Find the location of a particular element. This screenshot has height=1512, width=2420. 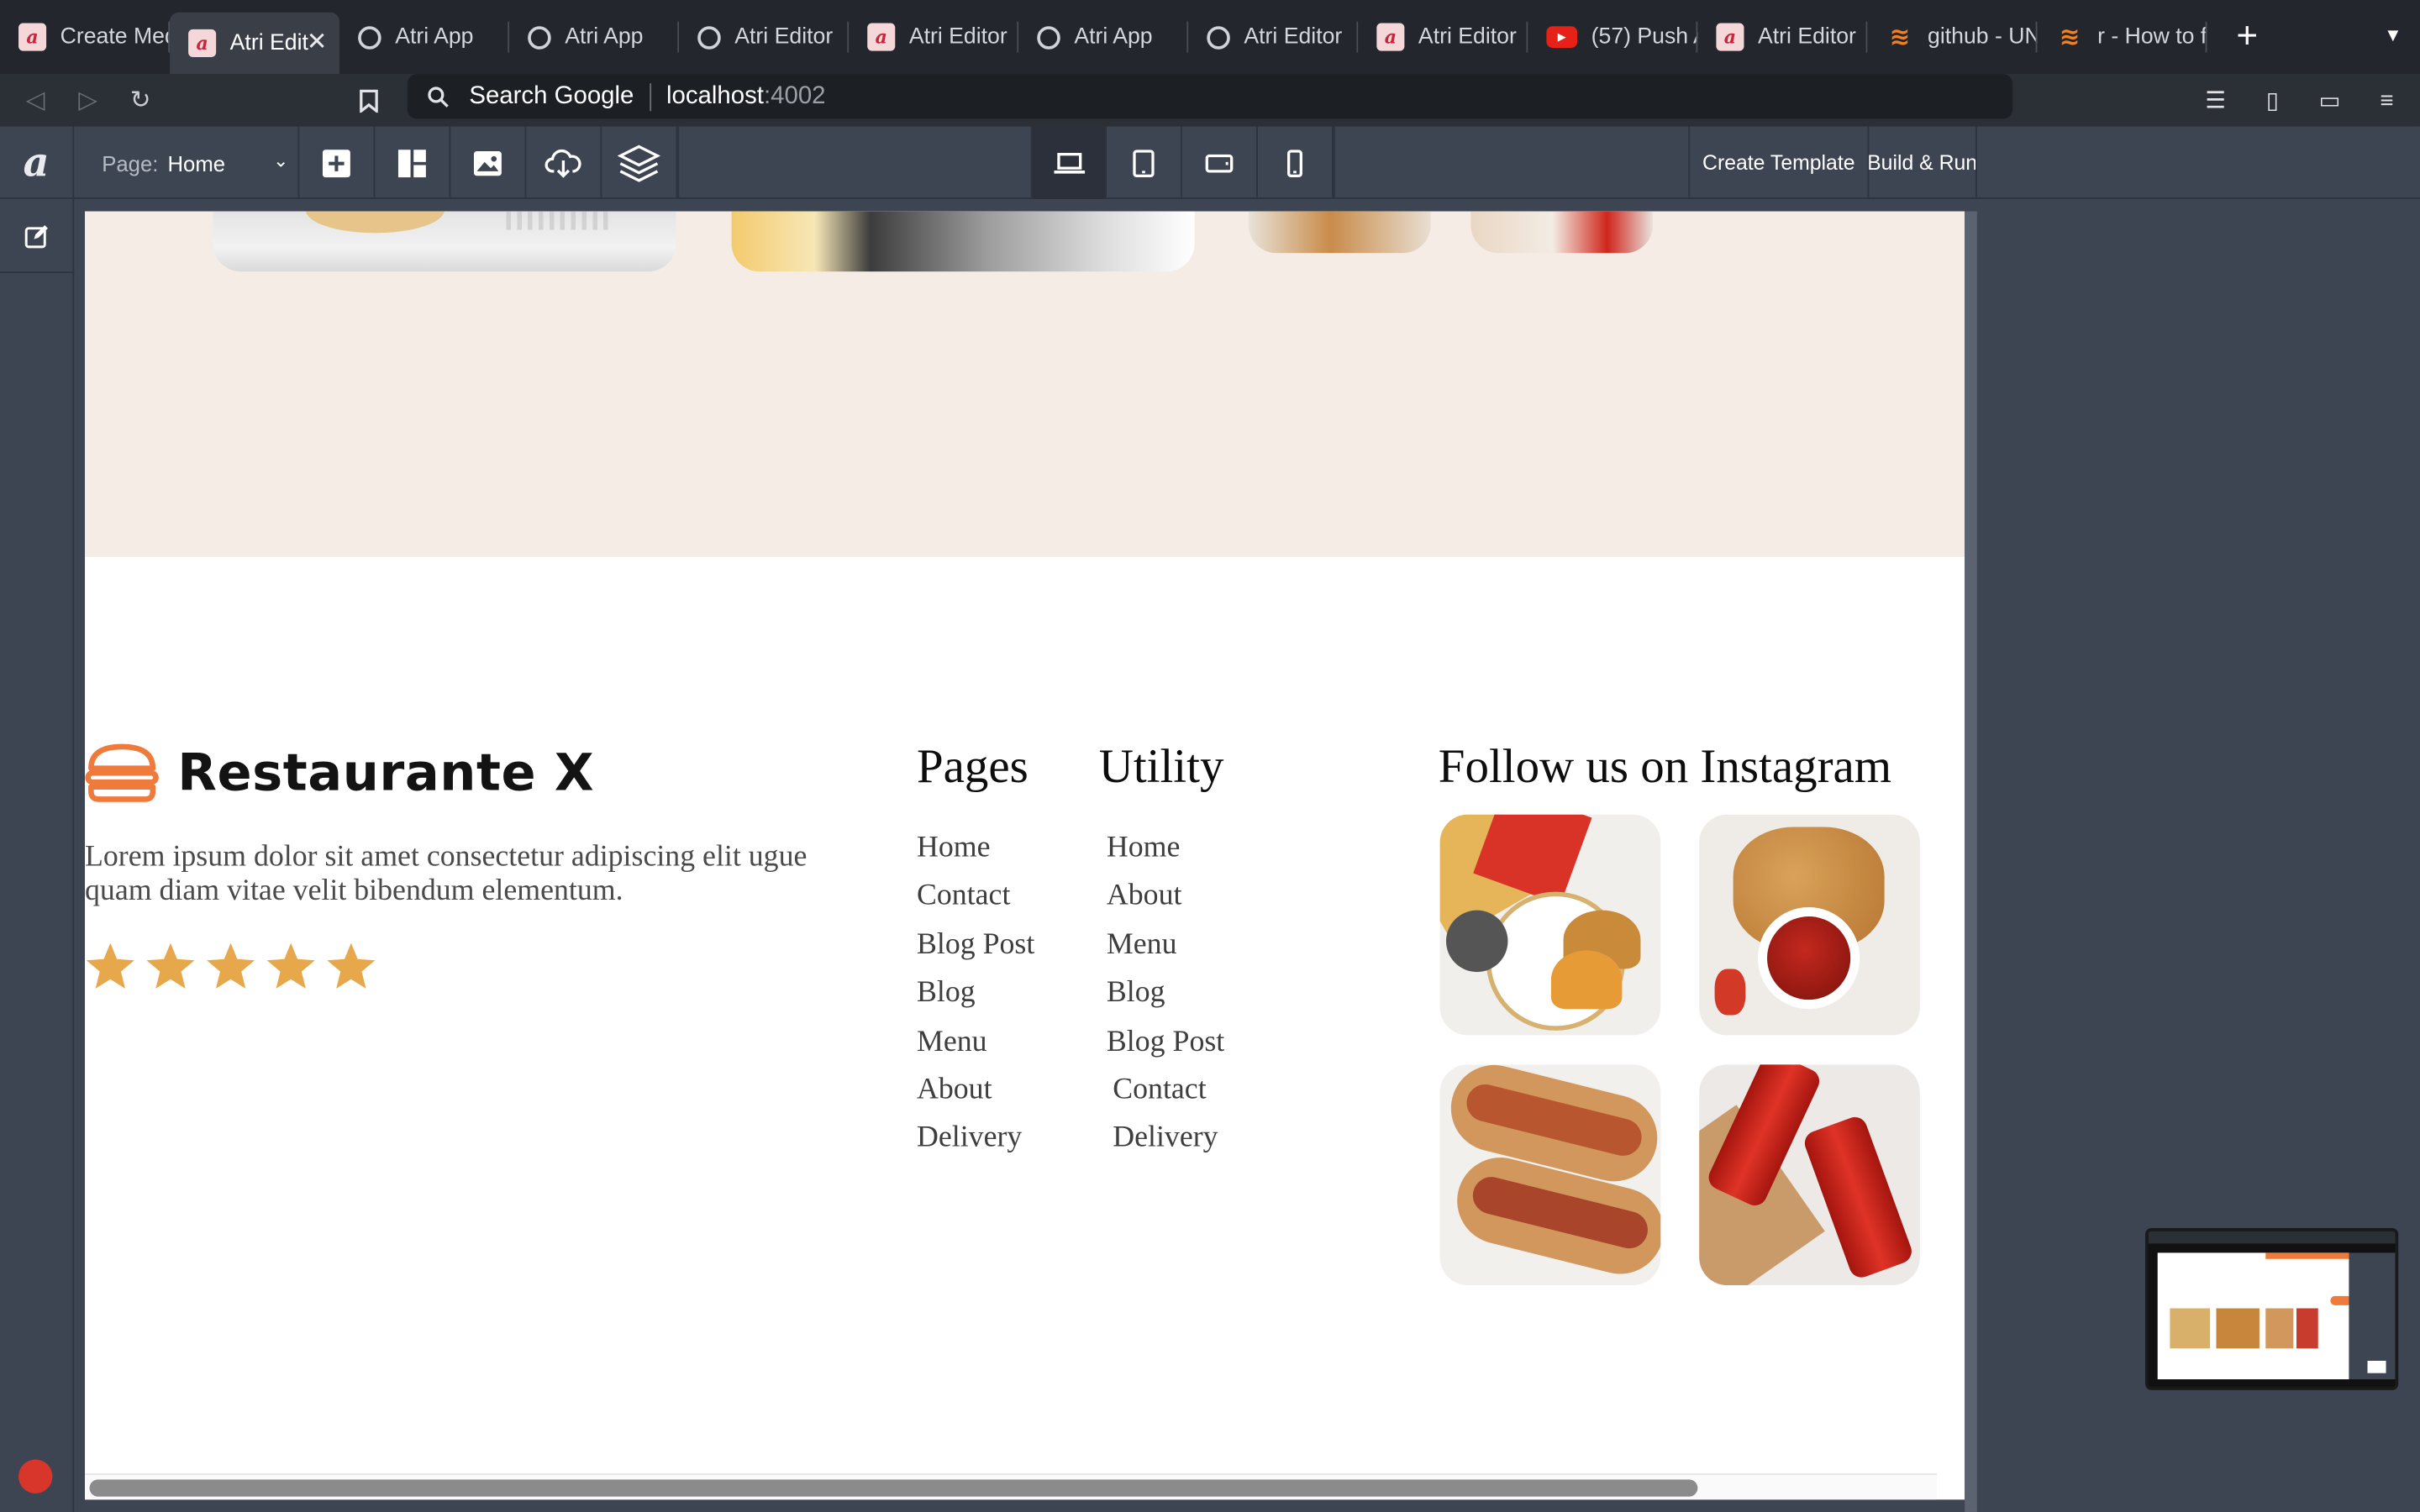

add-component-button is located at coordinates (337, 162).